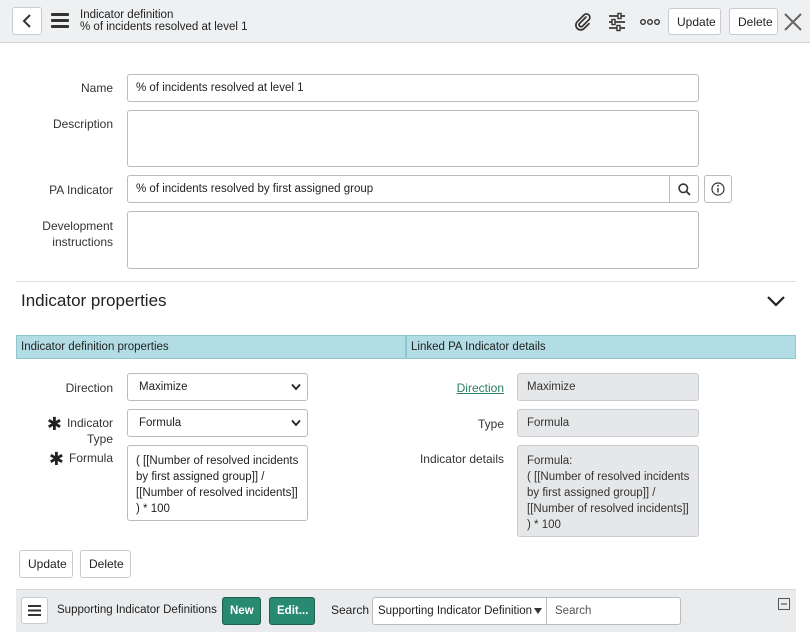 This screenshot has height=632, width=810. I want to click on more-options-icon, so click(650, 22).